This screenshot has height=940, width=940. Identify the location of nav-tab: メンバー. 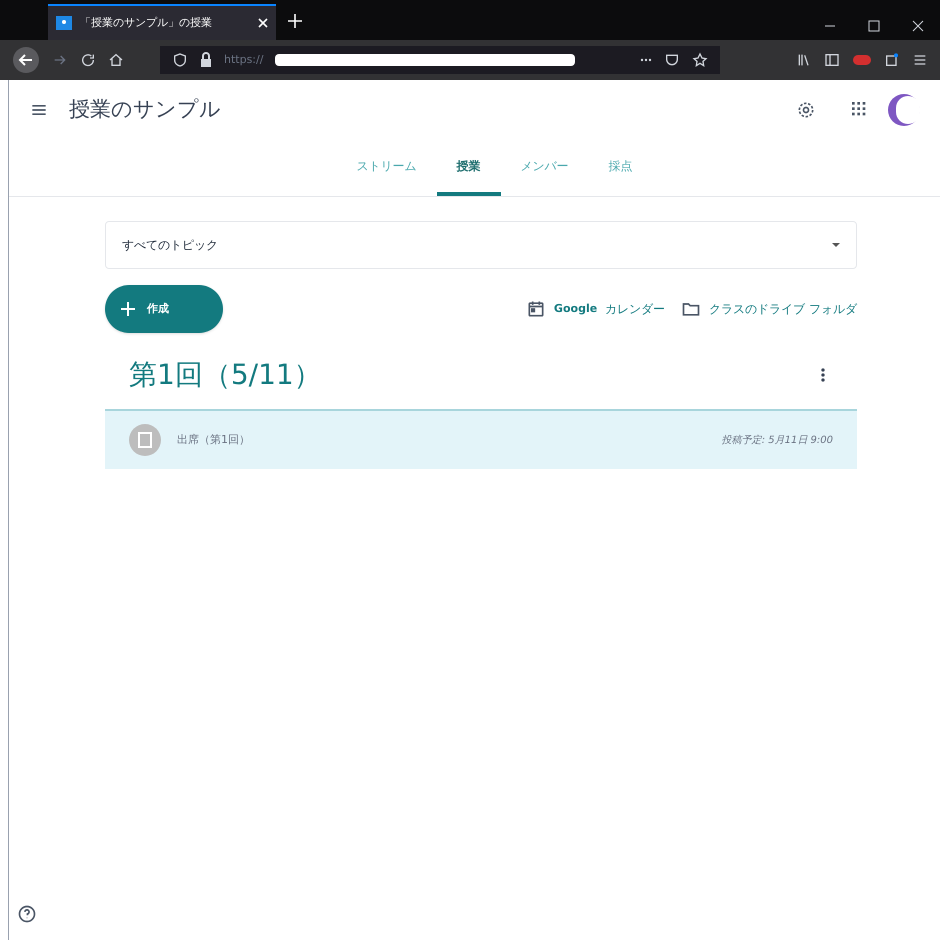
(544, 168).